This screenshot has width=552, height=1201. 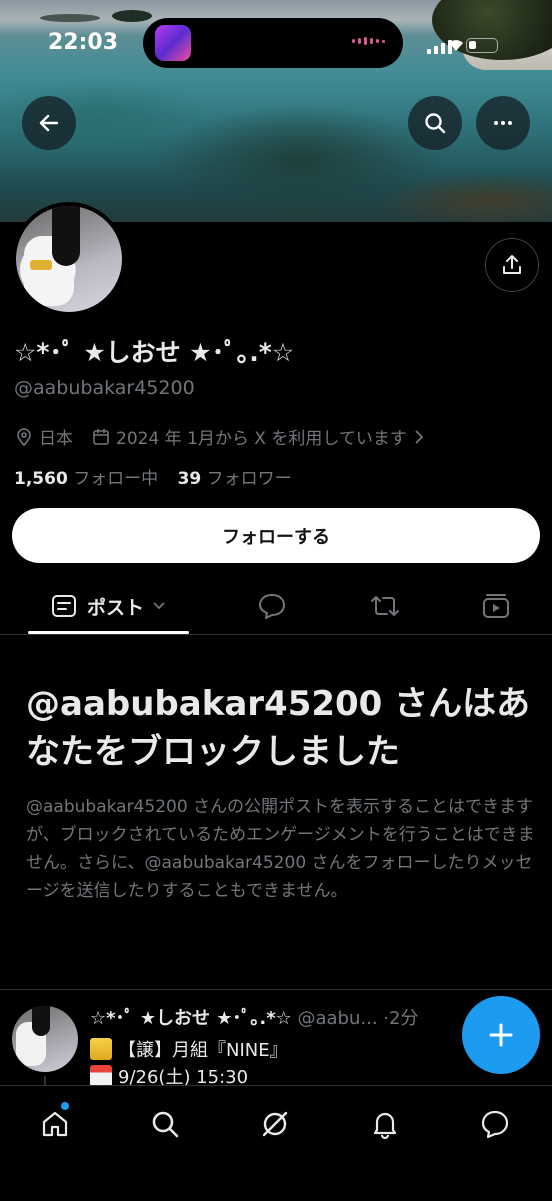 I want to click on chevron-down-icon, so click(x=159, y=606).